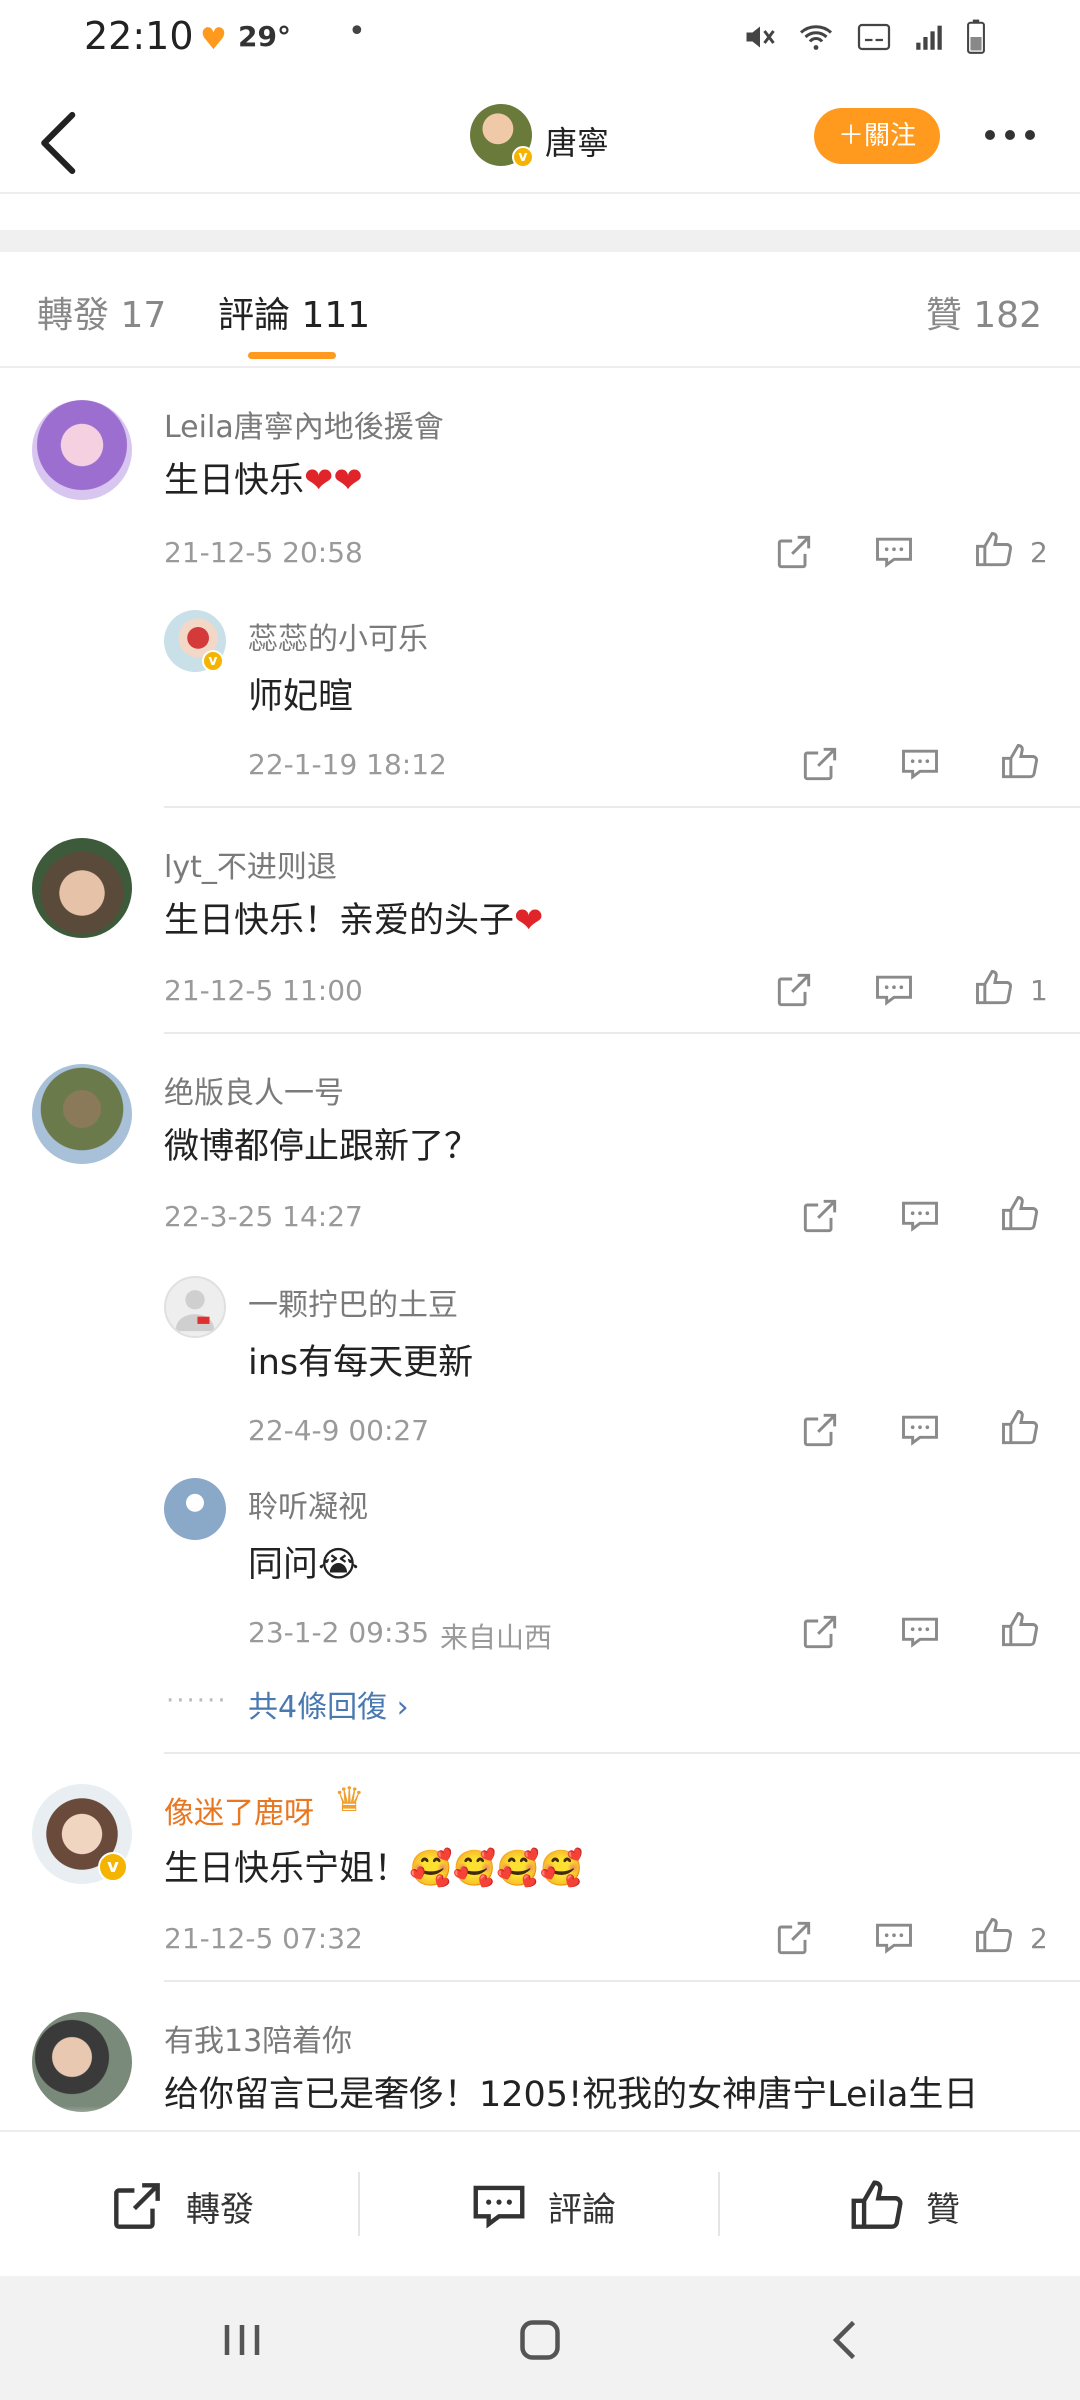 This screenshot has height=2400, width=1080. What do you see at coordinates (339, 1430) in the screenshot?
I see `reply-time: 22-4-9 00:27` at bounding box center [339, 1430].